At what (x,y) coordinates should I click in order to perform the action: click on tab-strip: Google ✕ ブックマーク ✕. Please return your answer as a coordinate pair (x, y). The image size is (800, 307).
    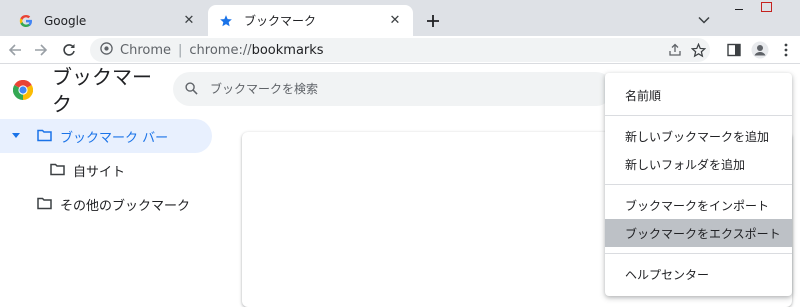
    Looking at the image, I should click on (400, 18).